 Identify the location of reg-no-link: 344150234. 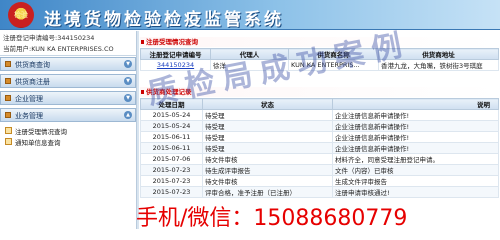
(175, 65).